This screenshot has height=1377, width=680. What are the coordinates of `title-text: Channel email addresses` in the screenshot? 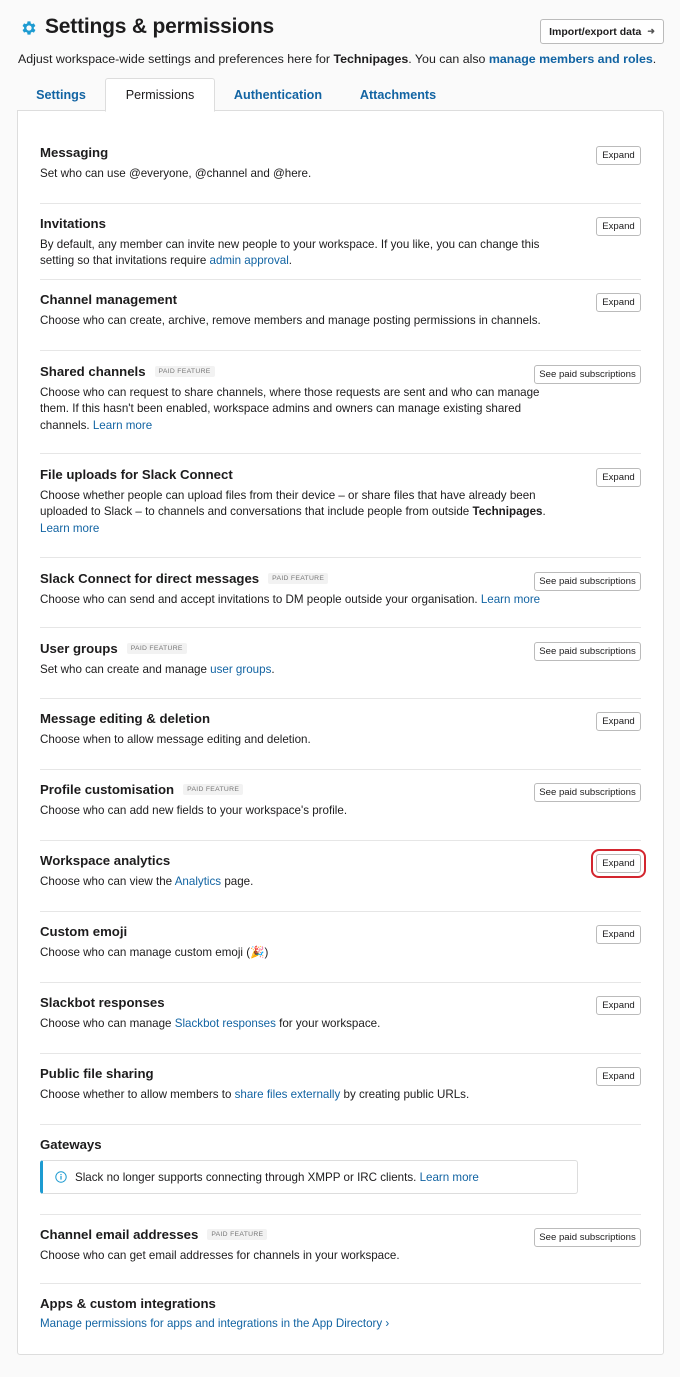 It's located at (119, 1234).